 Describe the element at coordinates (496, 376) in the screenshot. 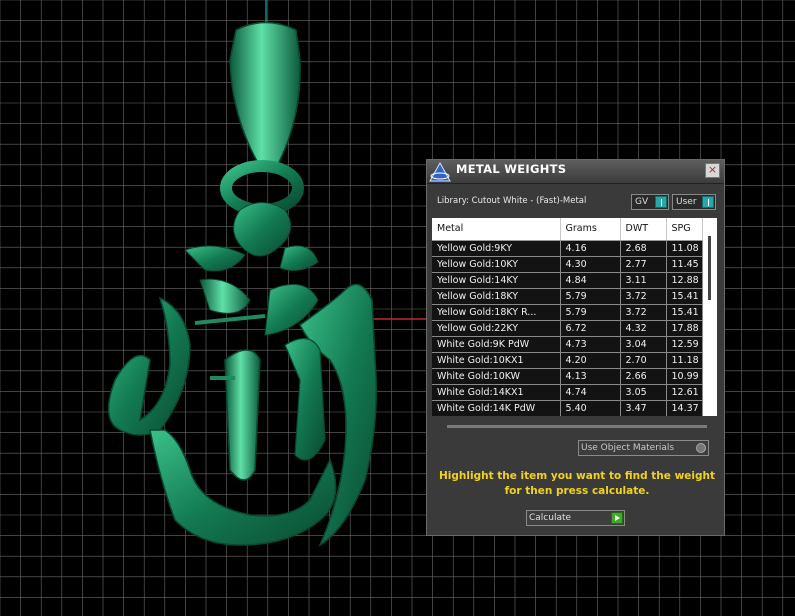

I see `cell-metal: White Gold:10KW` at that location.